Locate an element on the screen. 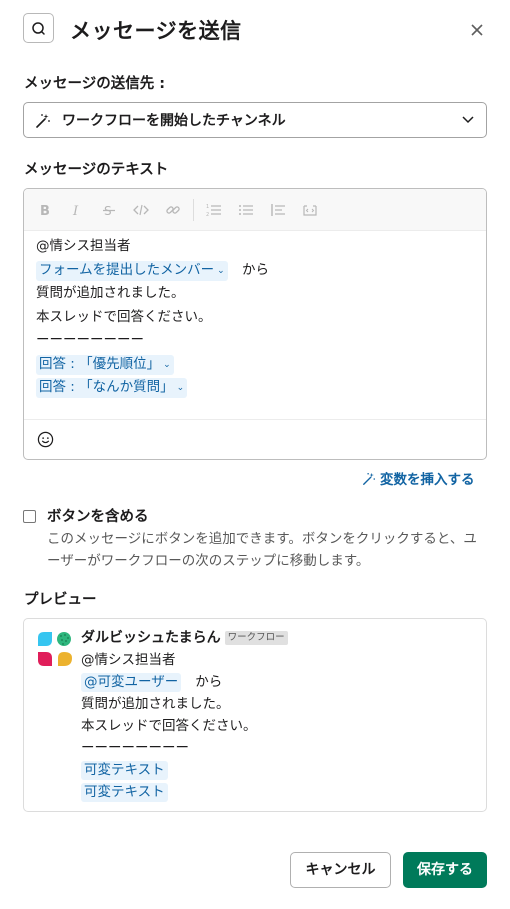 The height and width of the screenshot is (909, 510). svg-text: 1 is located at coordinates (207, 207).